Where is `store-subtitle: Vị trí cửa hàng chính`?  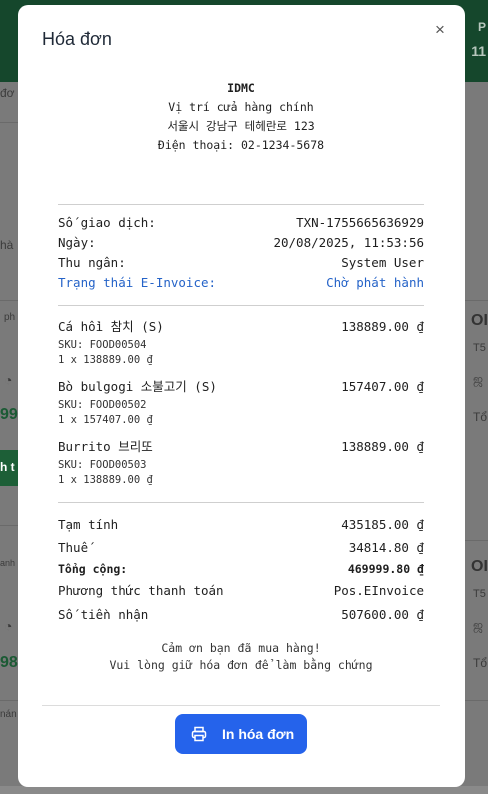
store-subtitle: Vị trí cửa hàng chính is located at coordinates (241, 107).